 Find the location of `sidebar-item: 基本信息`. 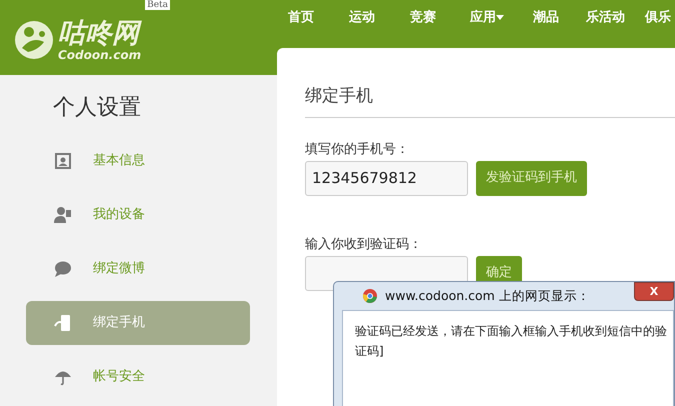

sidebar-item: 基本信息 is located at coordinates (138, 161).